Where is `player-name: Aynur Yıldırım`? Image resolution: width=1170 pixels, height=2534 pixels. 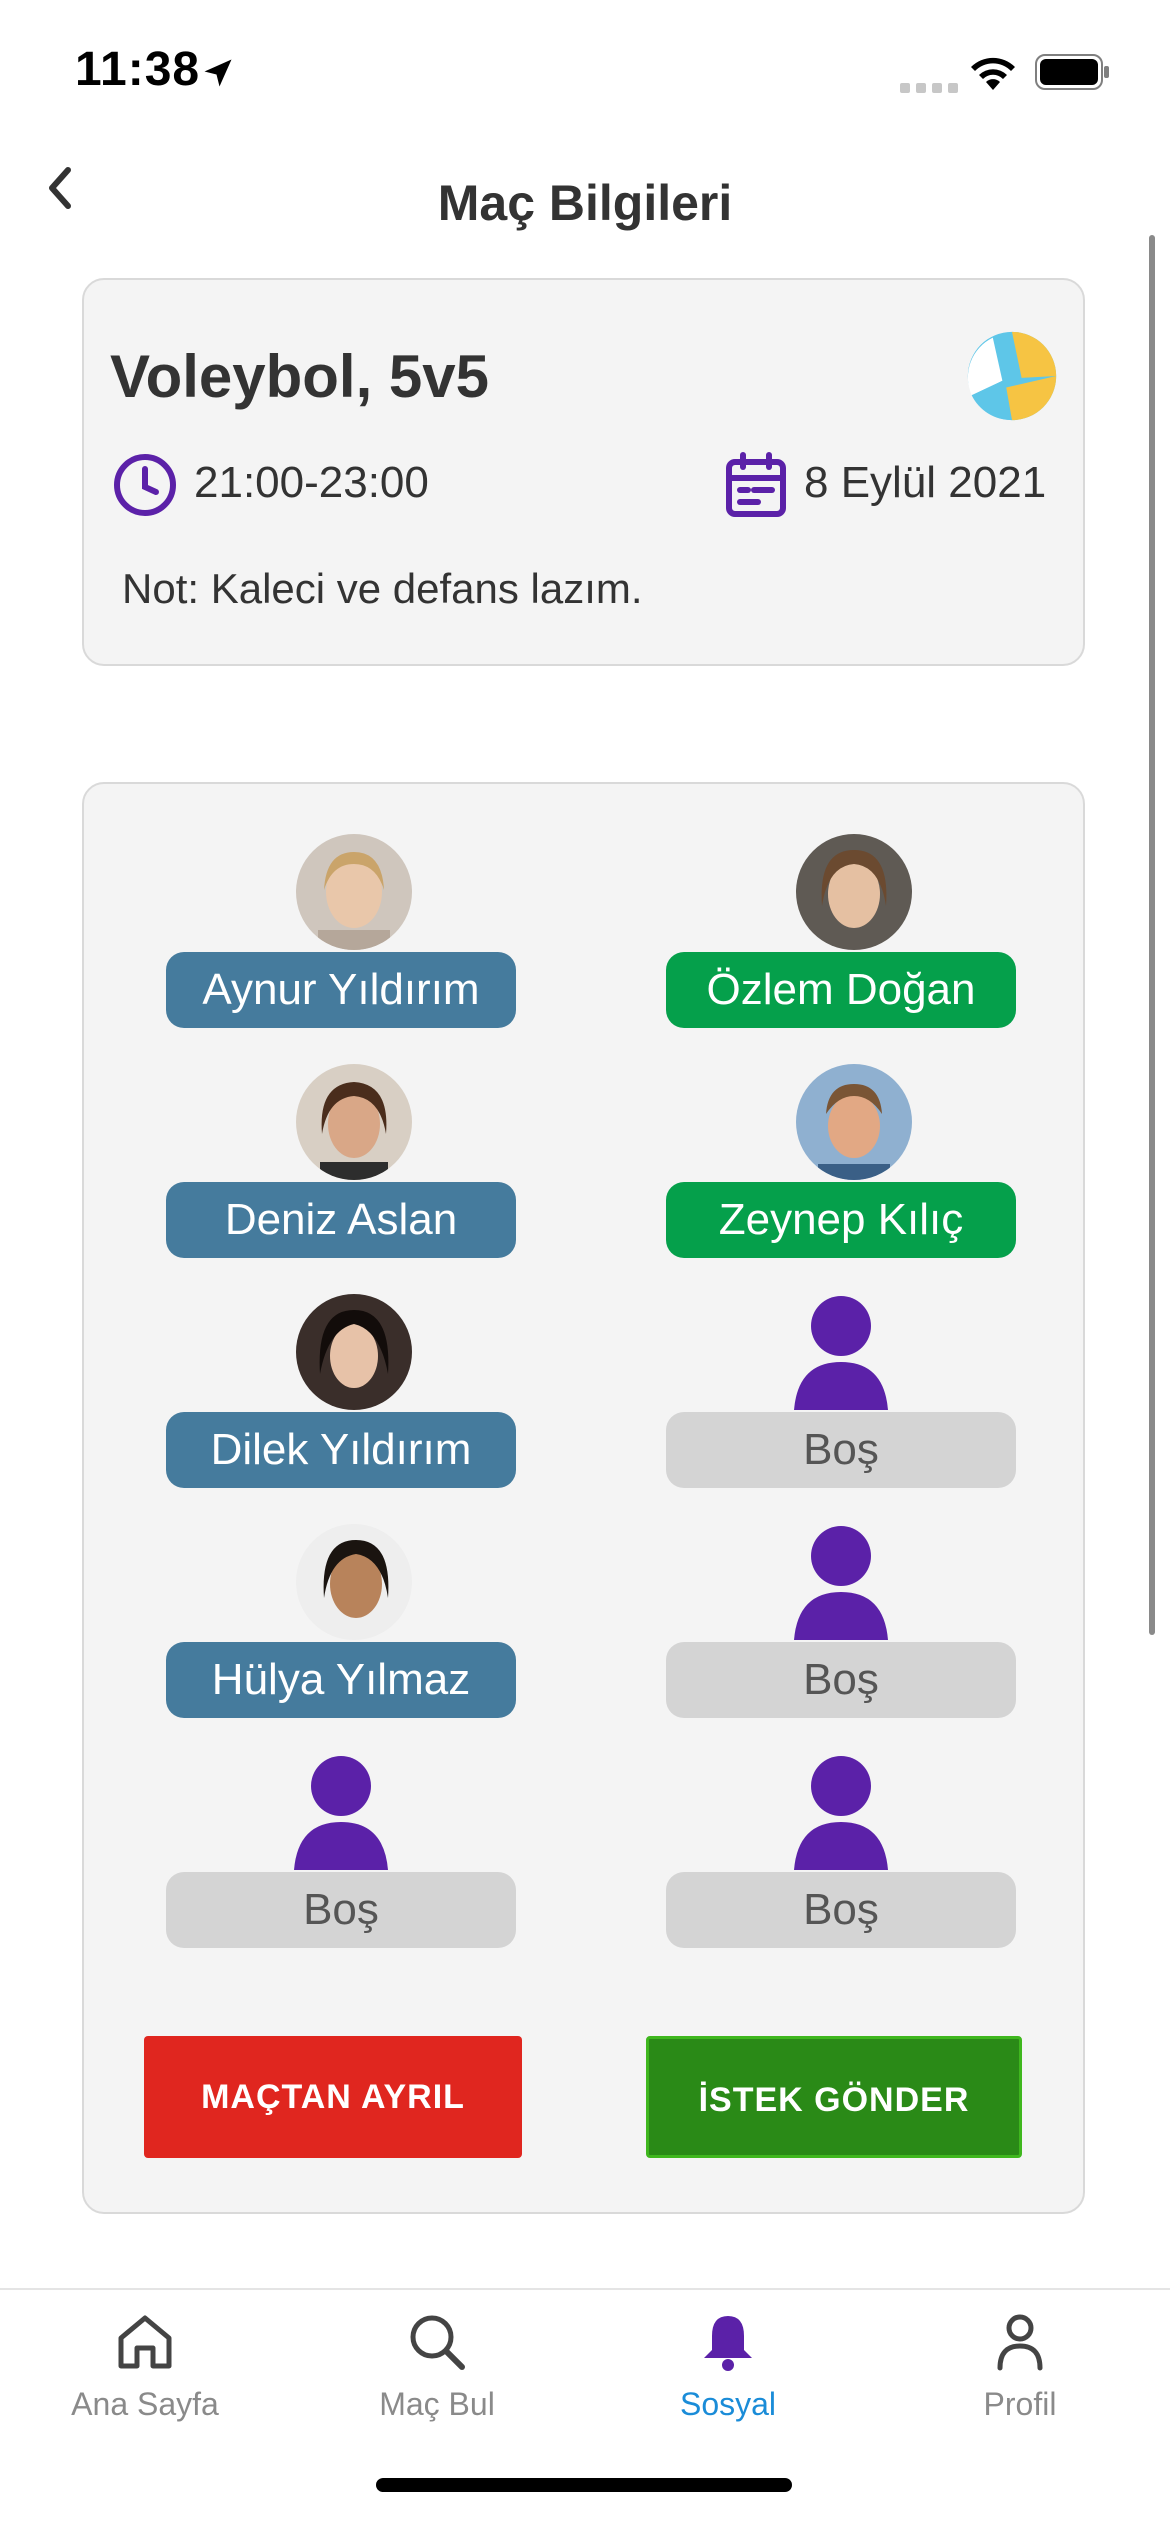 player-name: Aynur Yıldırım is located at coordinates (341, 990).